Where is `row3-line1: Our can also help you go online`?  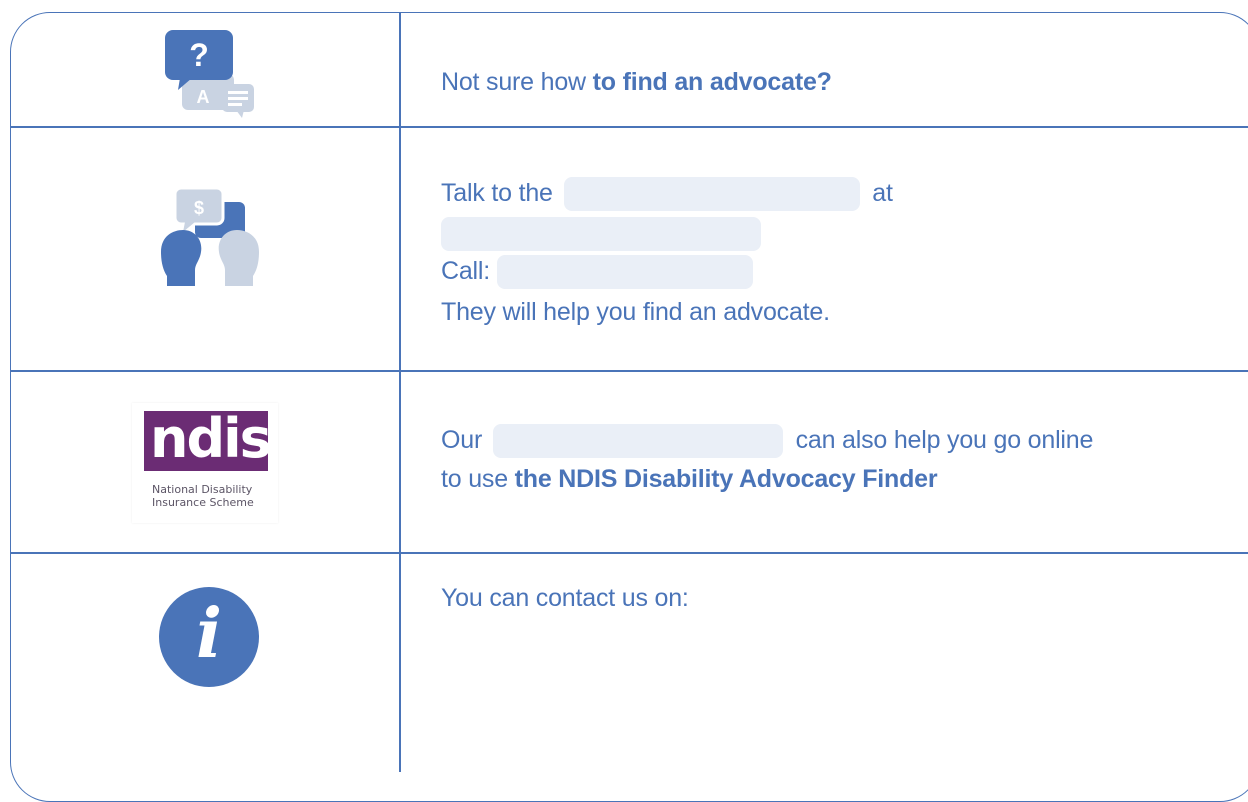 row3-line1: Our can also help you go online is located at coordinates (767, 441).